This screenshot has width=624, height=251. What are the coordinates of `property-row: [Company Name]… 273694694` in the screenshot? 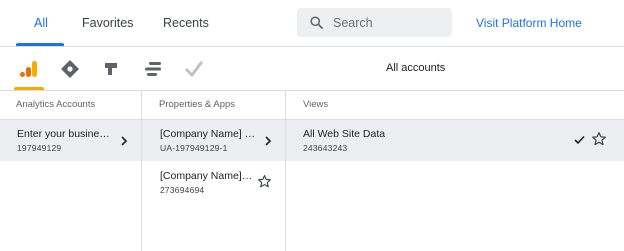 It's located at (213, 182).